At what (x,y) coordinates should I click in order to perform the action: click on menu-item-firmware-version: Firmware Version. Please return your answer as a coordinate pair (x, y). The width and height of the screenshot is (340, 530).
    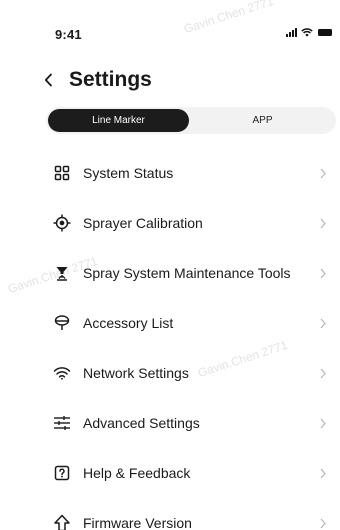
    Looking at the image, I should click on (193, 514).